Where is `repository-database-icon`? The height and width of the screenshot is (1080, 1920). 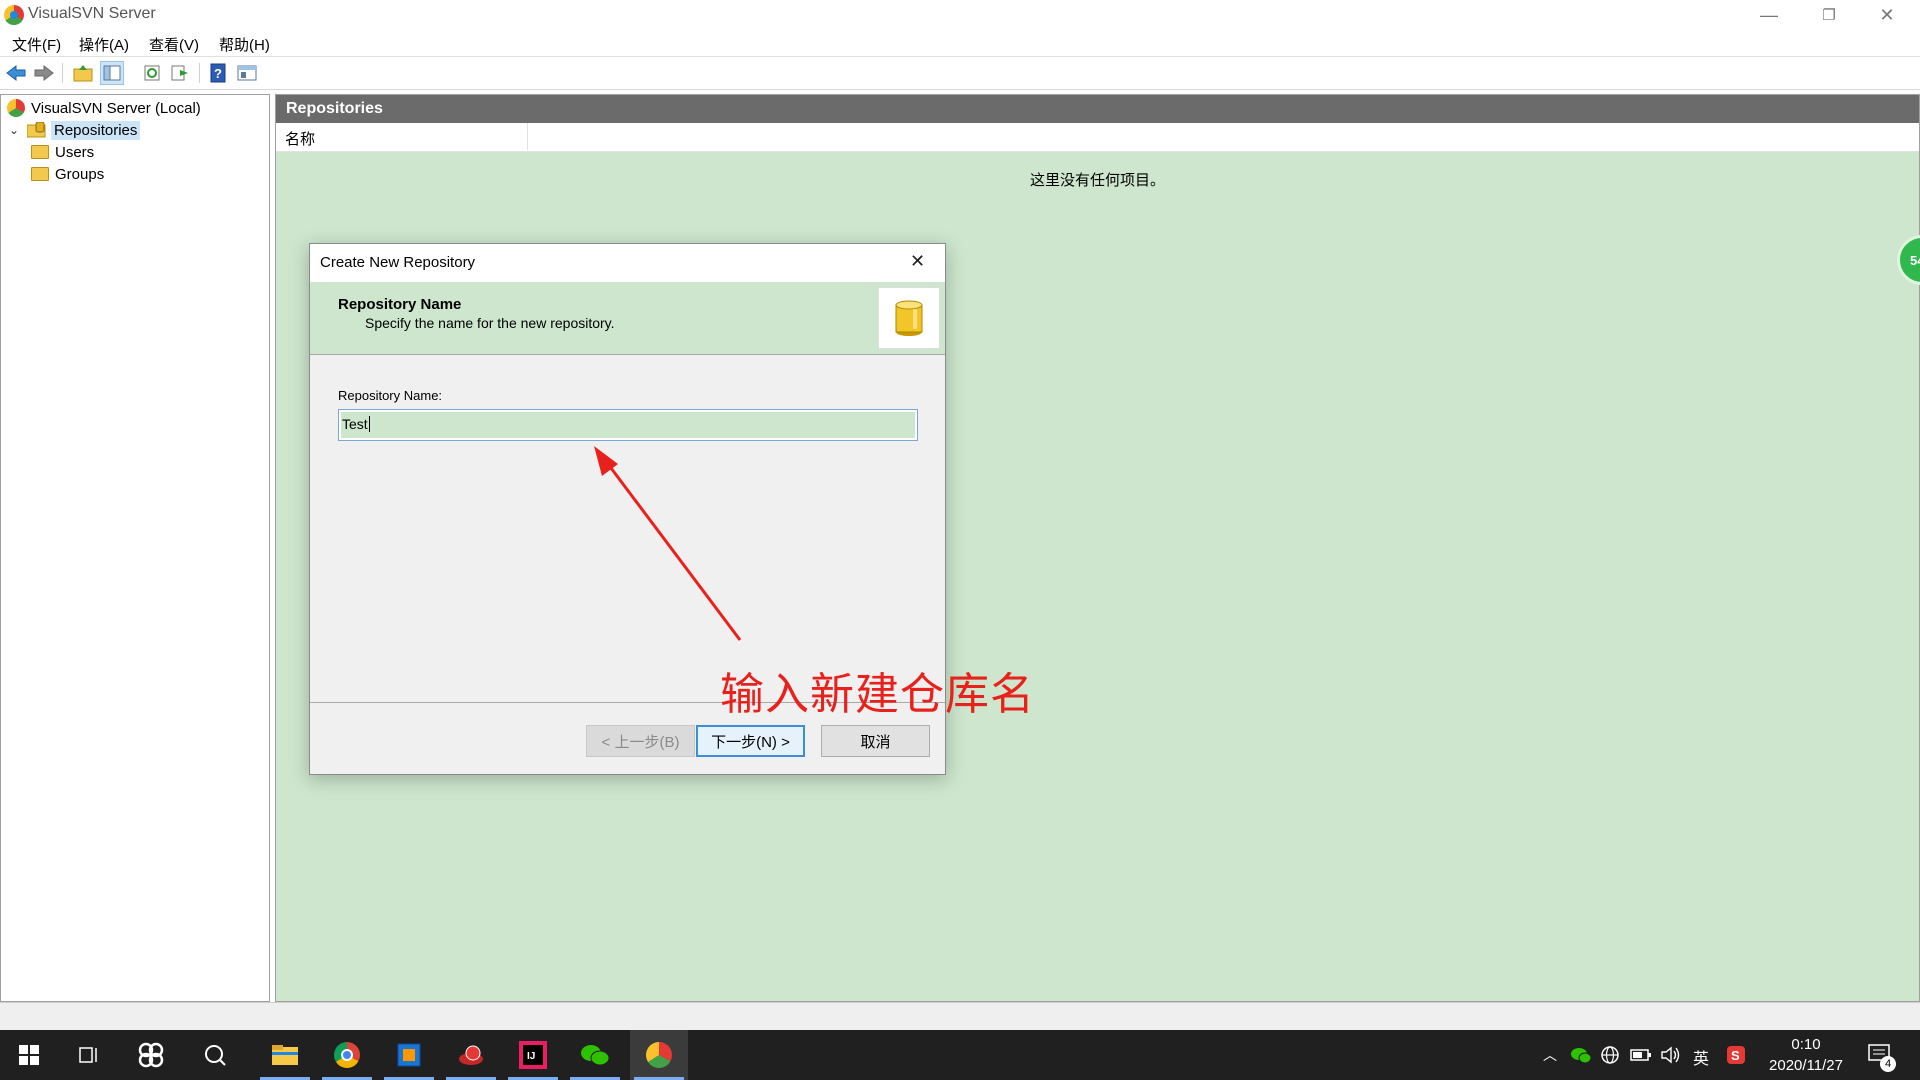
repository-database-icon is located at coordinates (909, 318).